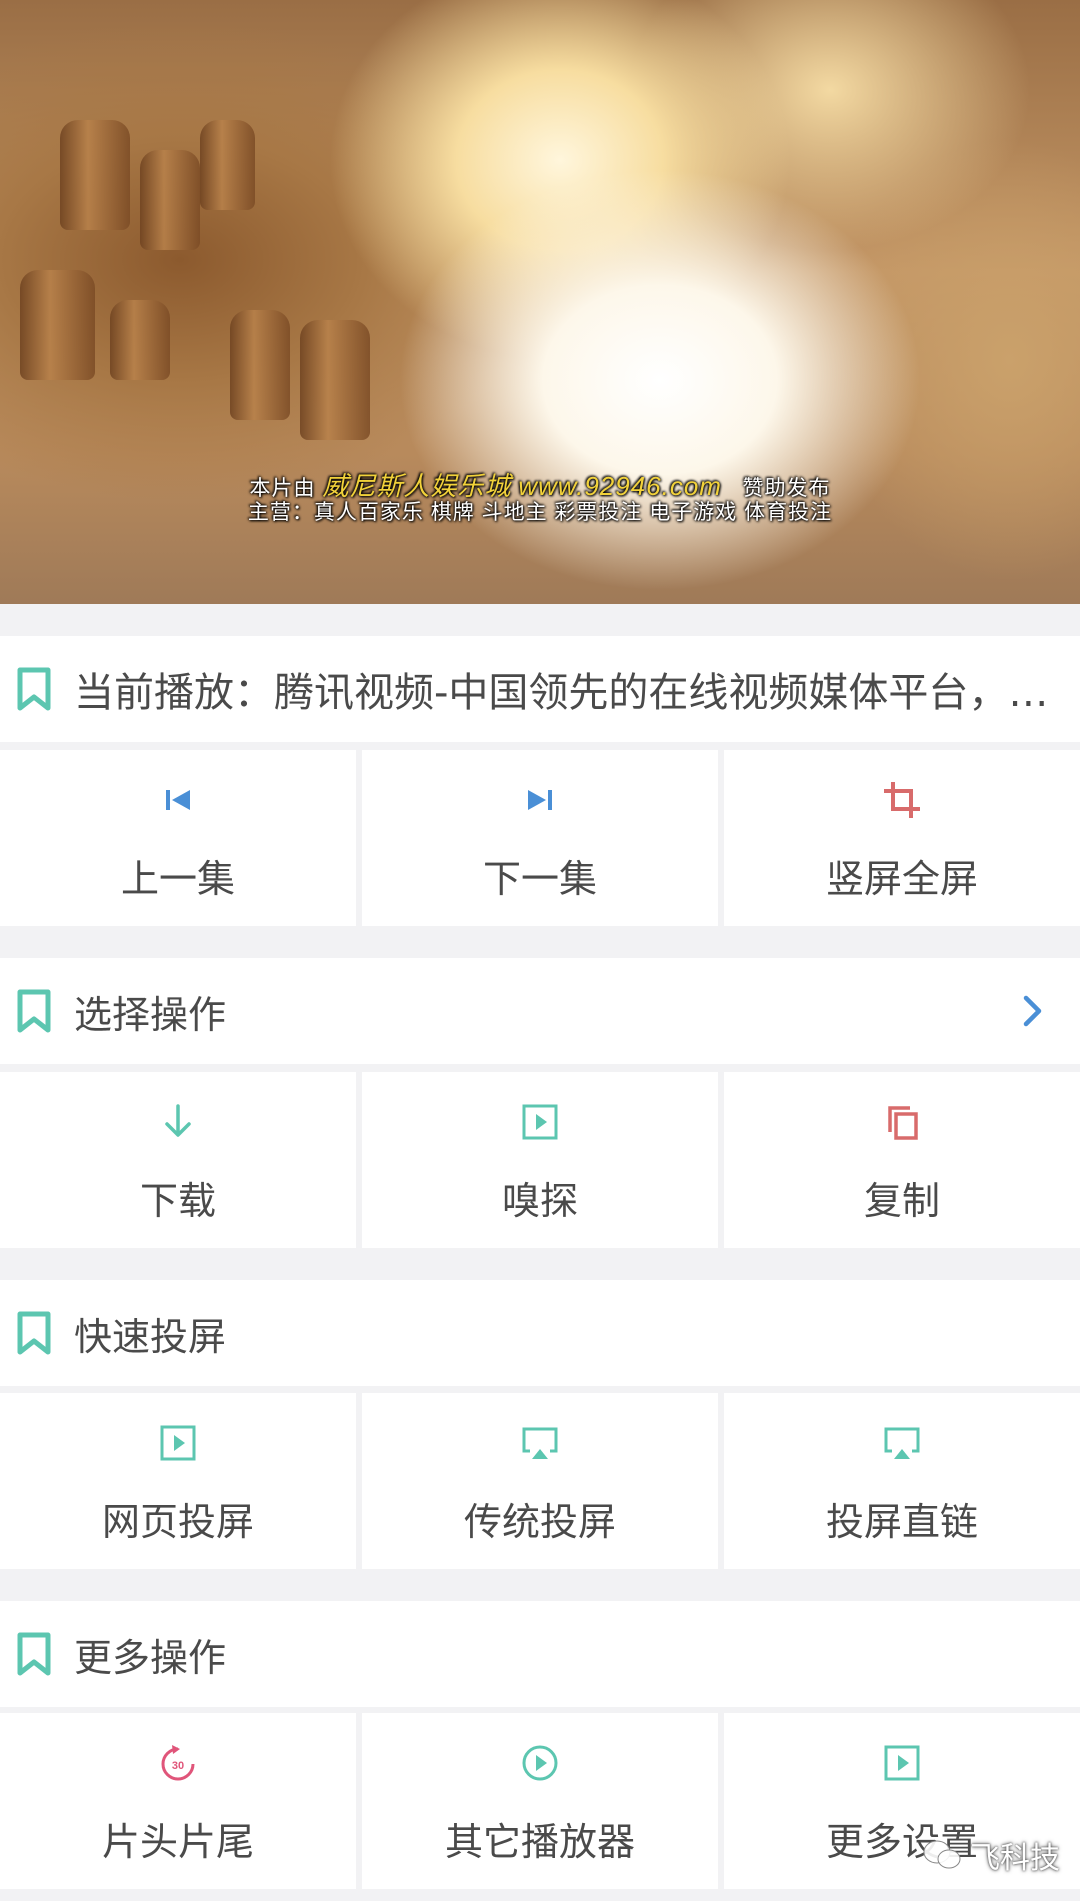  What do you see at coordinates (539, 1842) in the screenshot?
I see `other-player-label: 其它播放器` at bounding box center [539, 1842].